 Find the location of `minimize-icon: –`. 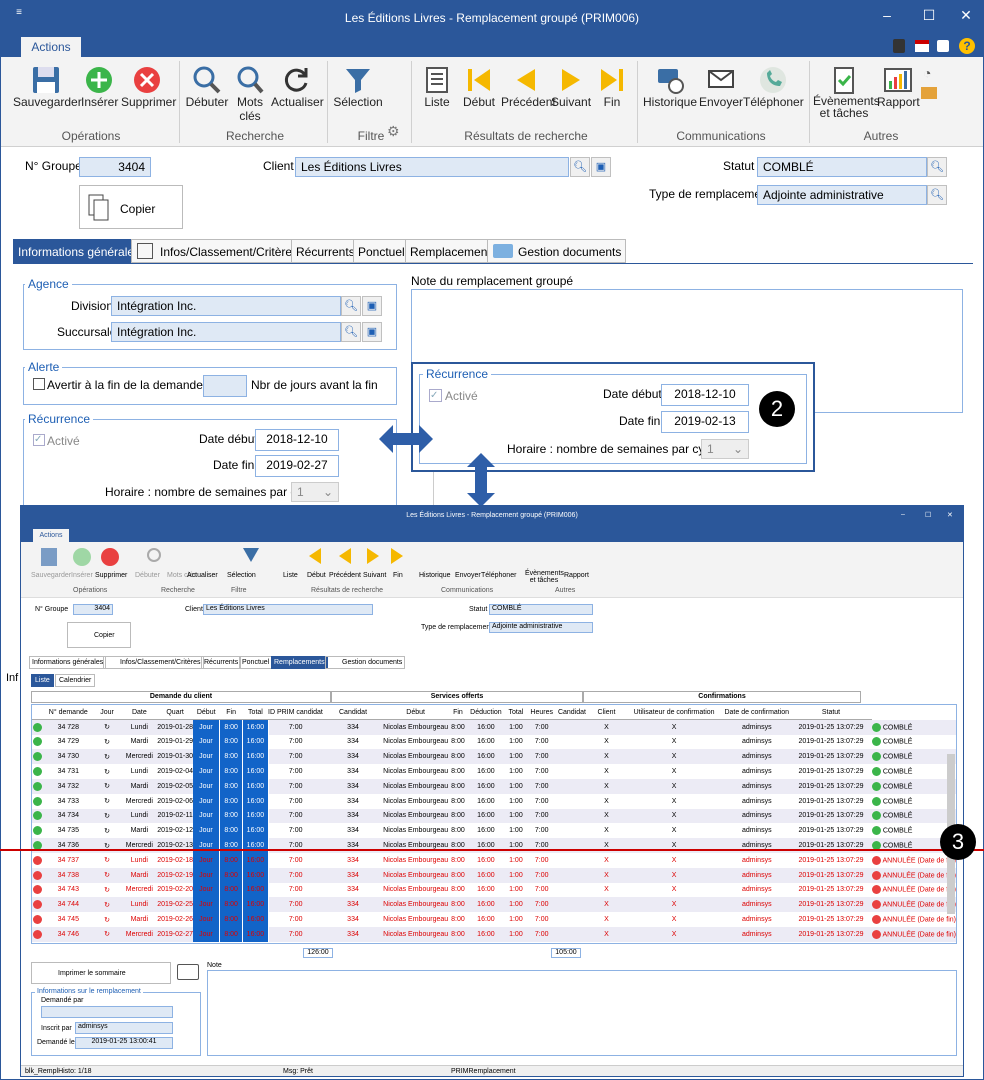

minimize-icon: – is located at coordinates (887, 15).